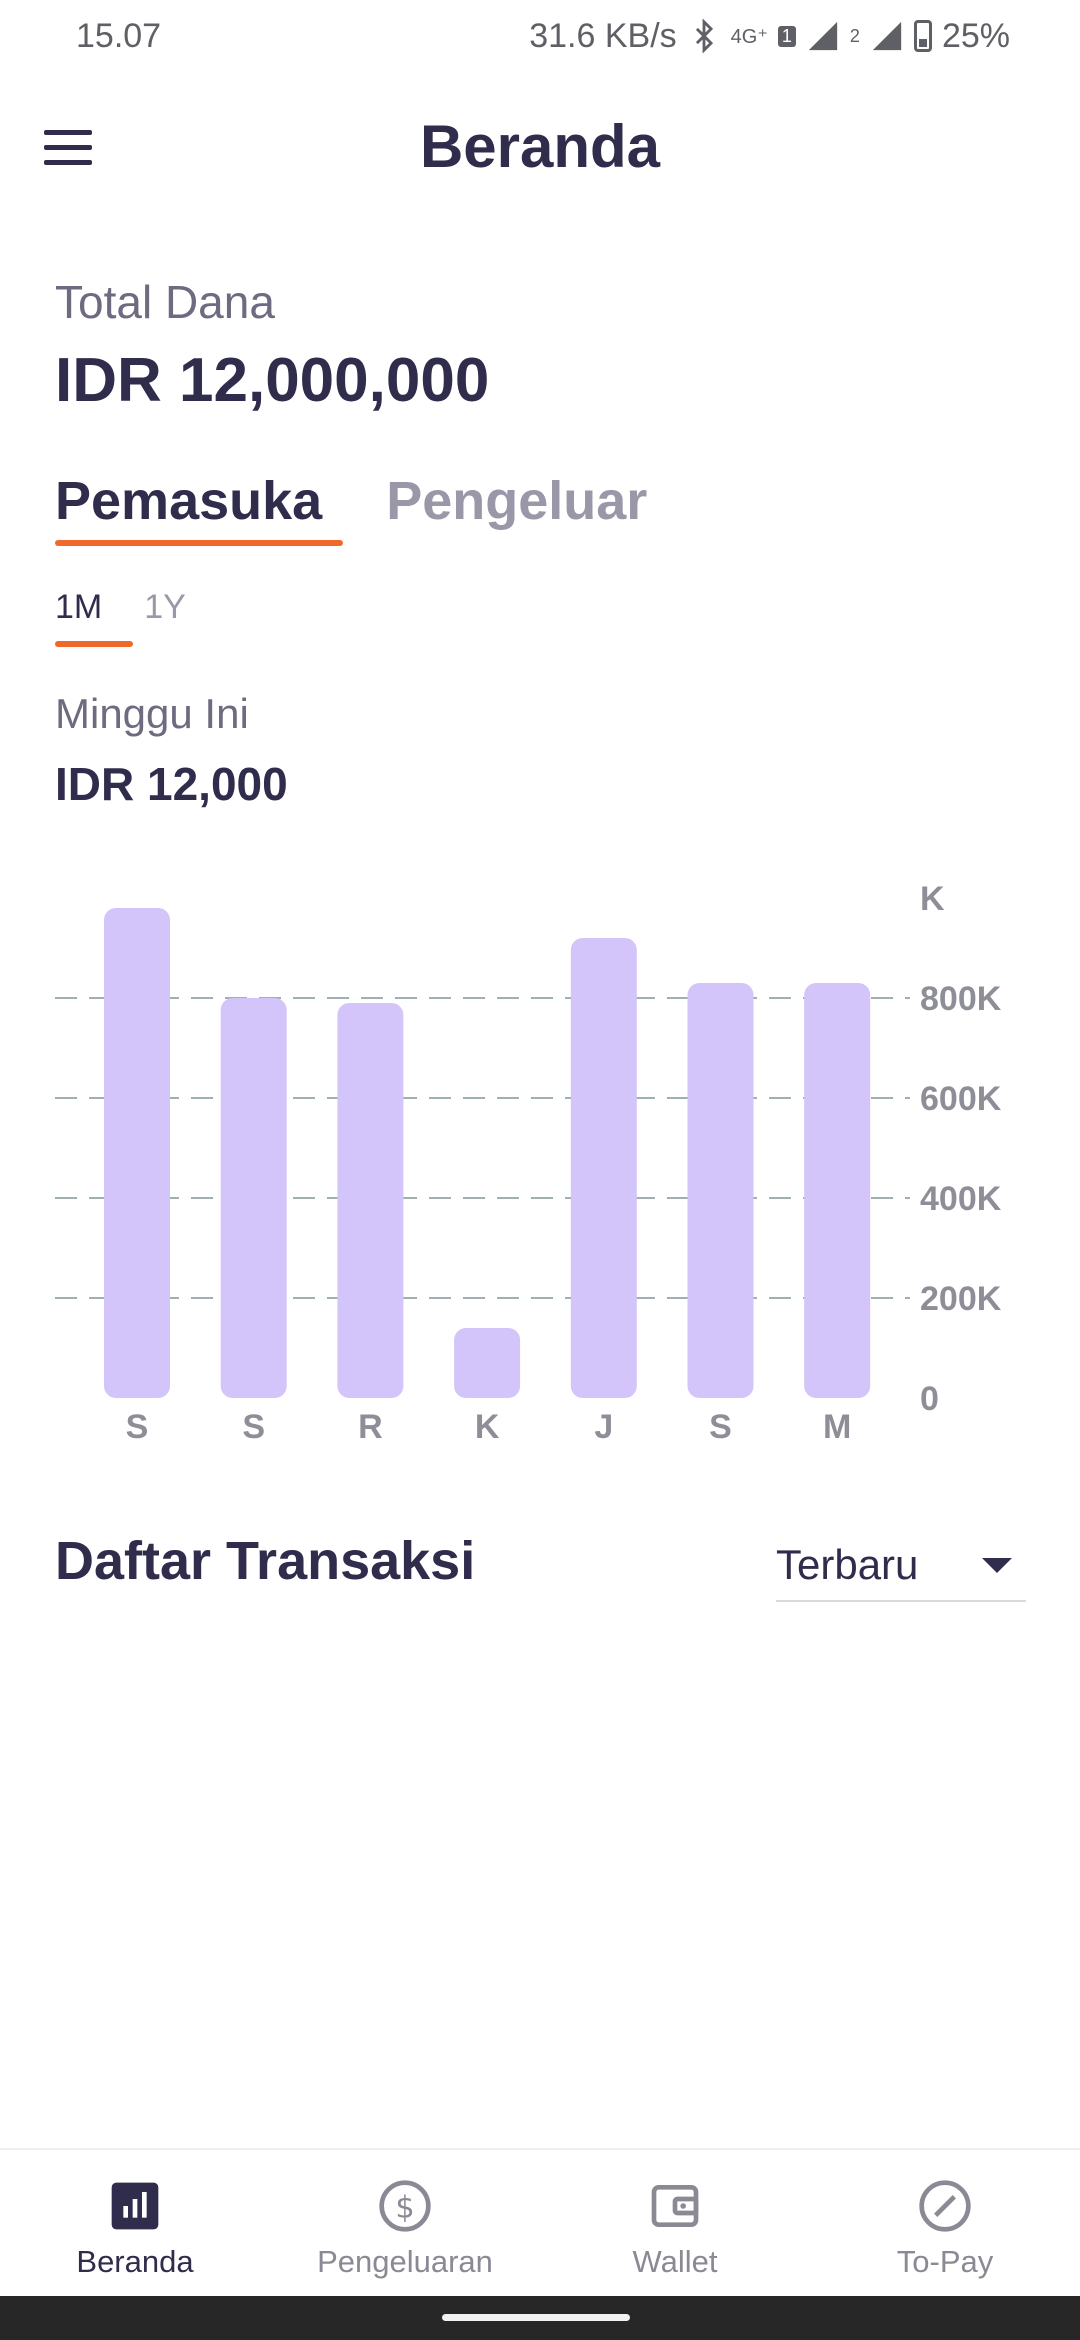 The image size is (1080, 2340). Describe the element at coordinates (487, 1427) in the screenshot. I see `x-tick-label: K` at that location.